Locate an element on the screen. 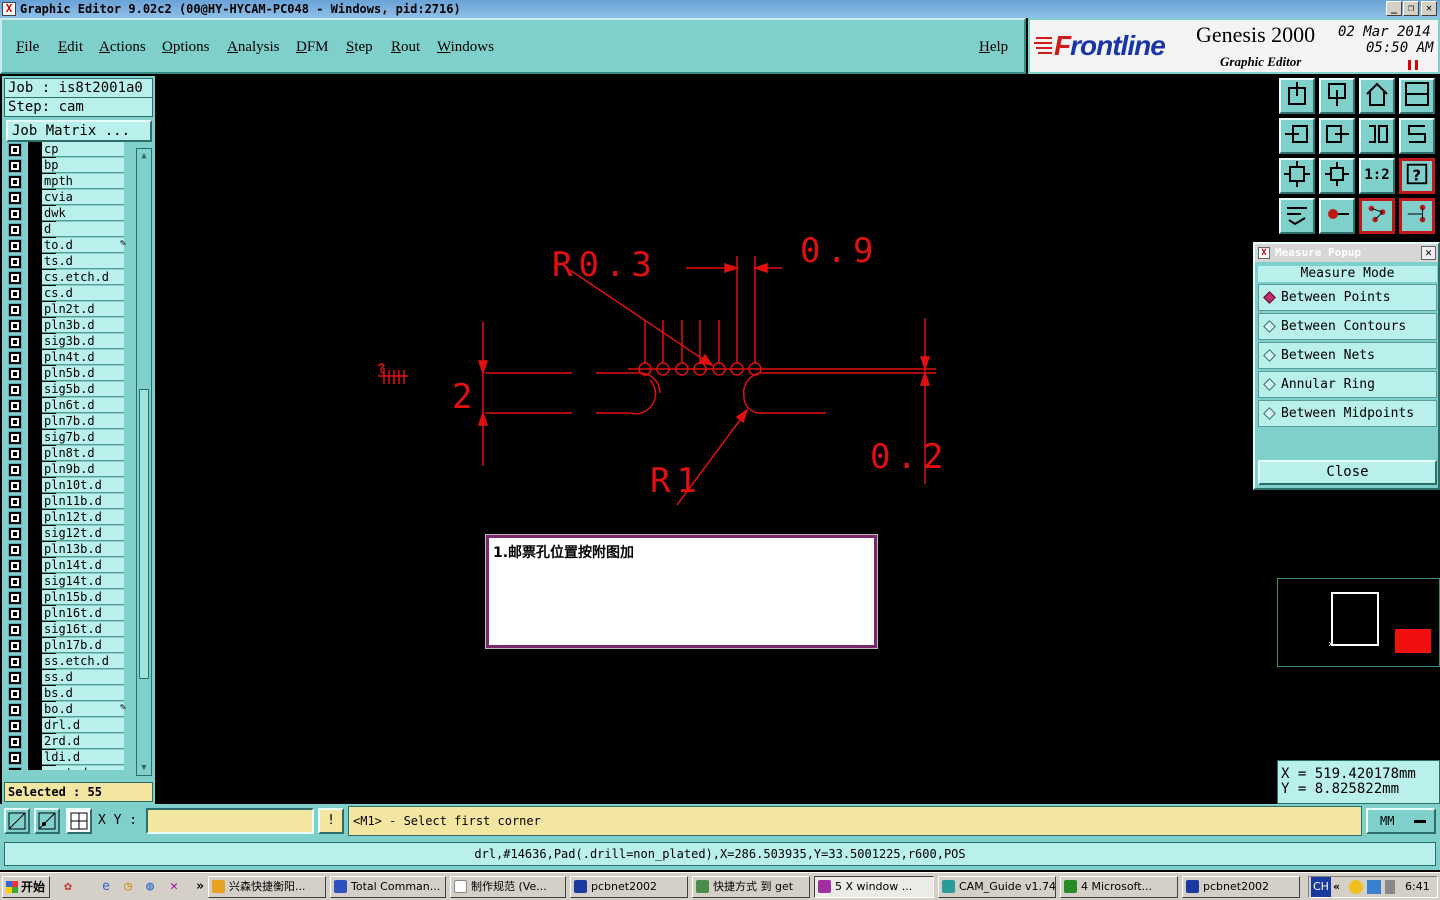  layer-name: 2rd.d is located at coordinates (83, 741).